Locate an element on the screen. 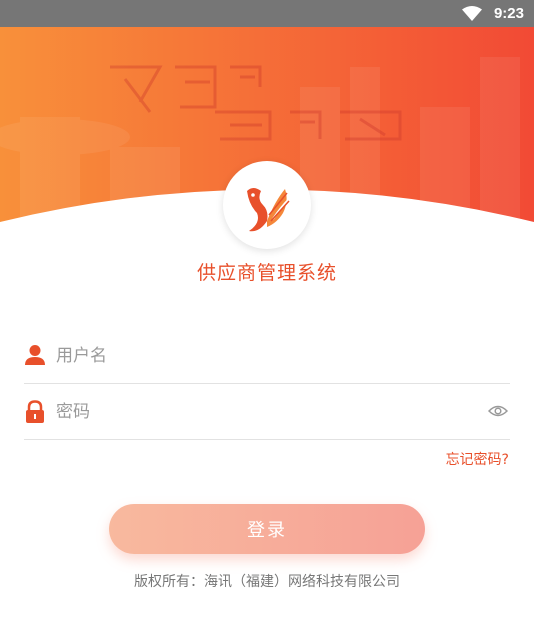 This screenshot has height=623, width=534. status-bar: 9:23 is located at coordinates (267, 13).